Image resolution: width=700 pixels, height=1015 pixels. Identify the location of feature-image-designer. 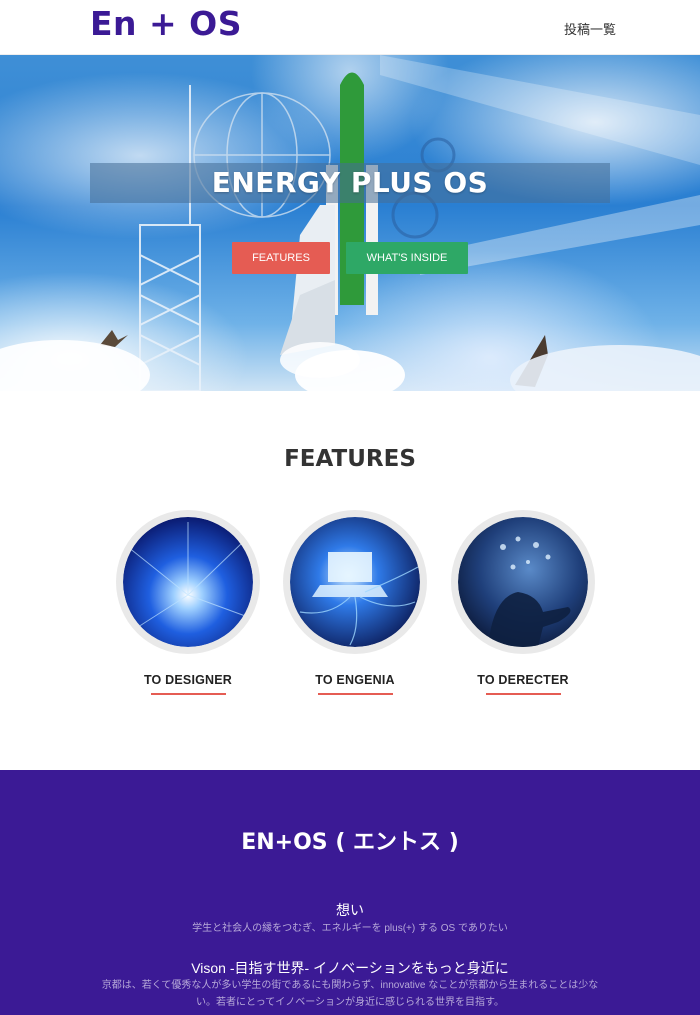
(188, 582).